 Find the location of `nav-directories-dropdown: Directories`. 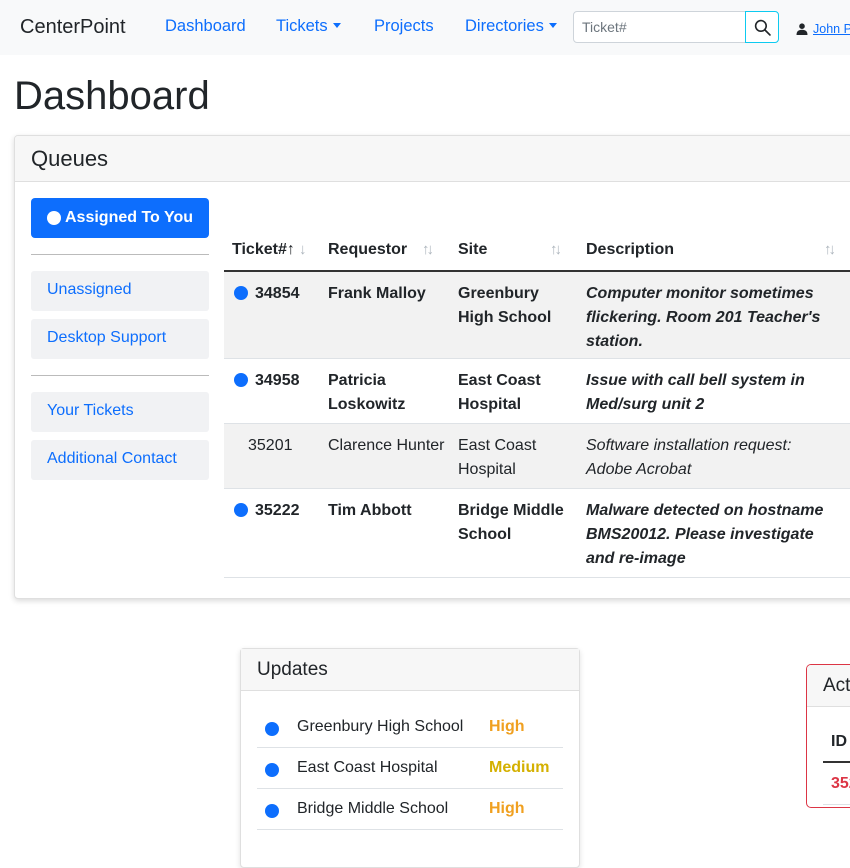

nav-directories-dropdown: Directories is located at coordinates (511, 26).